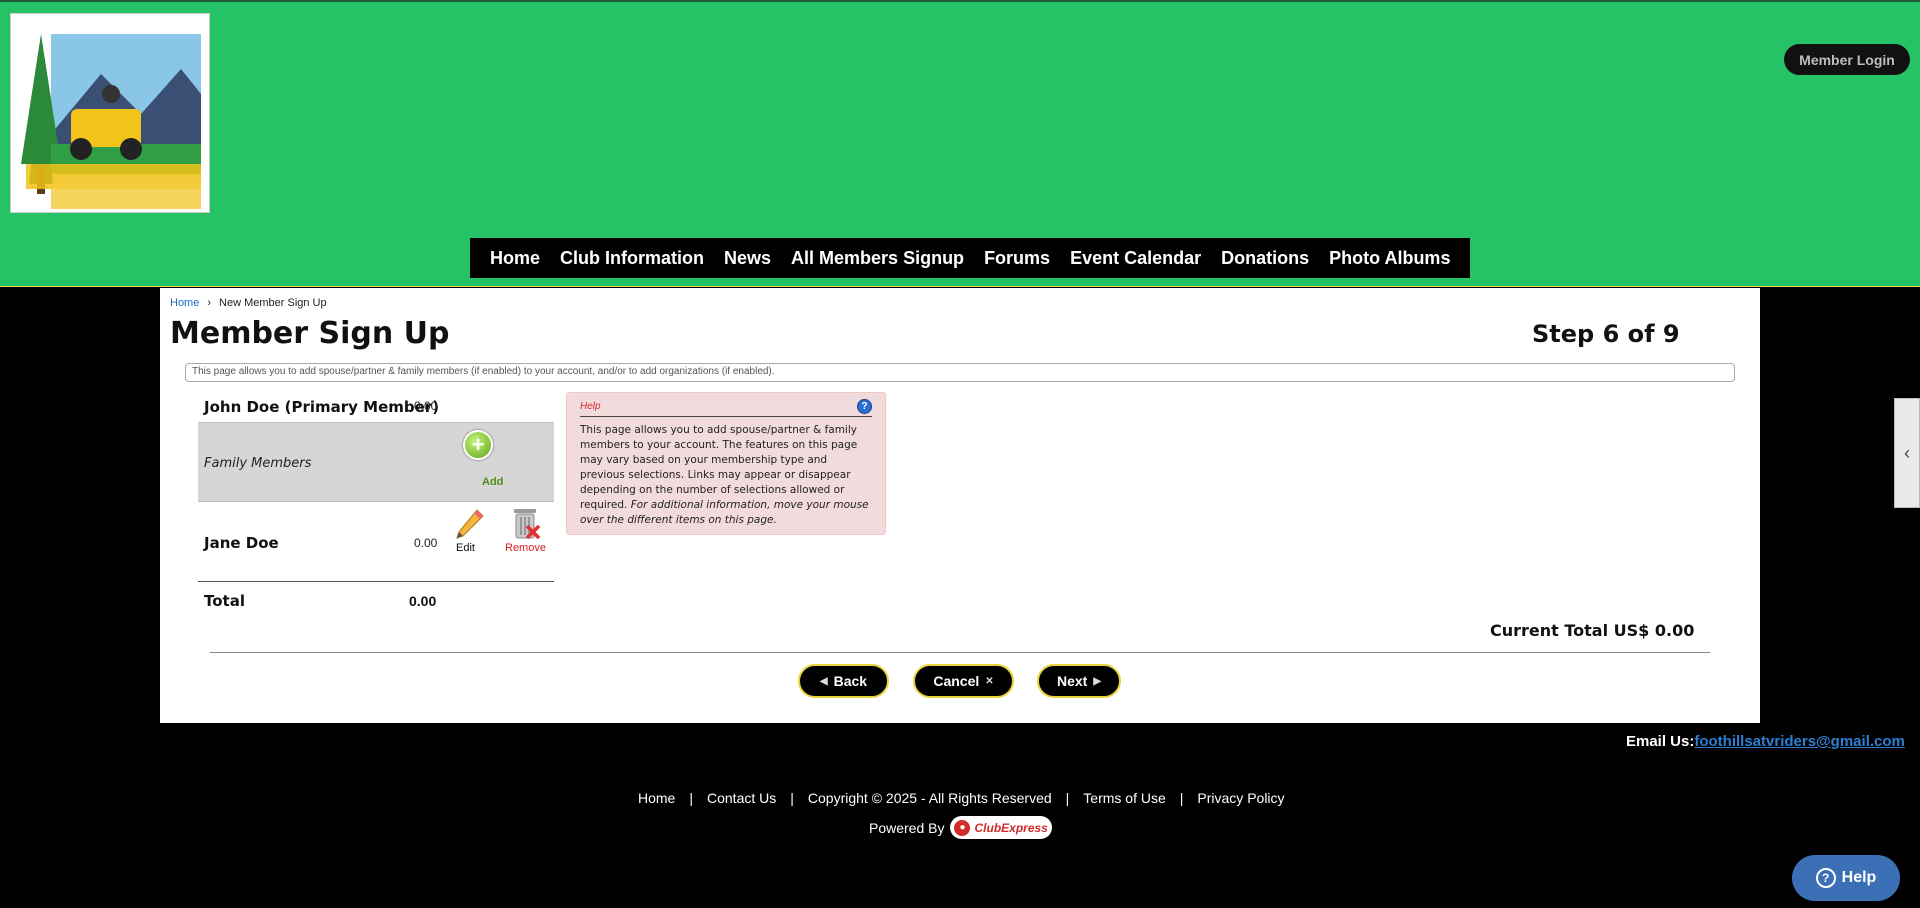 This screenshot has height=908, width=1920. I want to click on powered-by: Powered By ● ClubExpress, so click(961, 827).